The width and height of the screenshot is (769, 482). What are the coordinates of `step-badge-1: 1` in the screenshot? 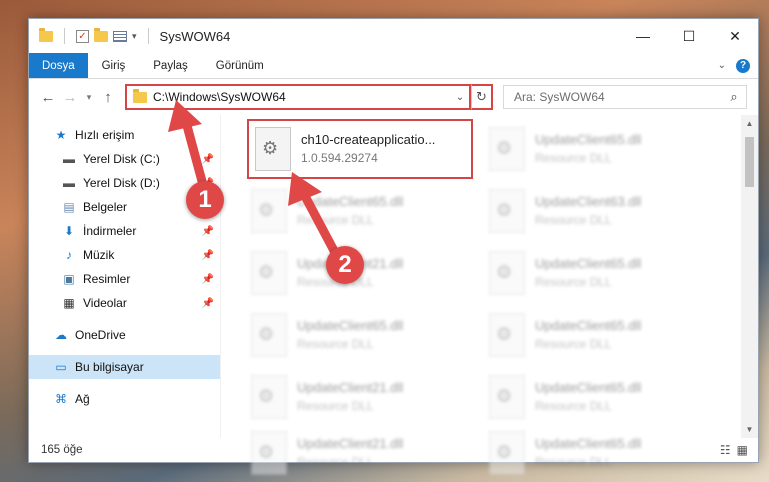 It's located at (205, 200).